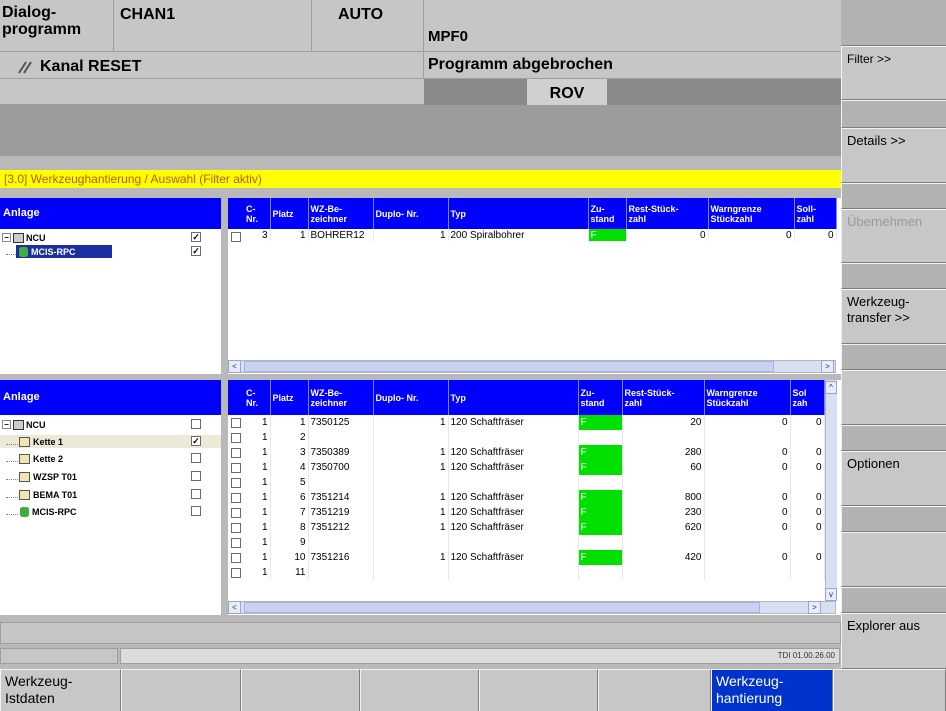 The width and height of the screenshot is (946, 711). Describe the element at coordinates (747, 452) in the screenshot. I see `cell-warn: 0` at that location.